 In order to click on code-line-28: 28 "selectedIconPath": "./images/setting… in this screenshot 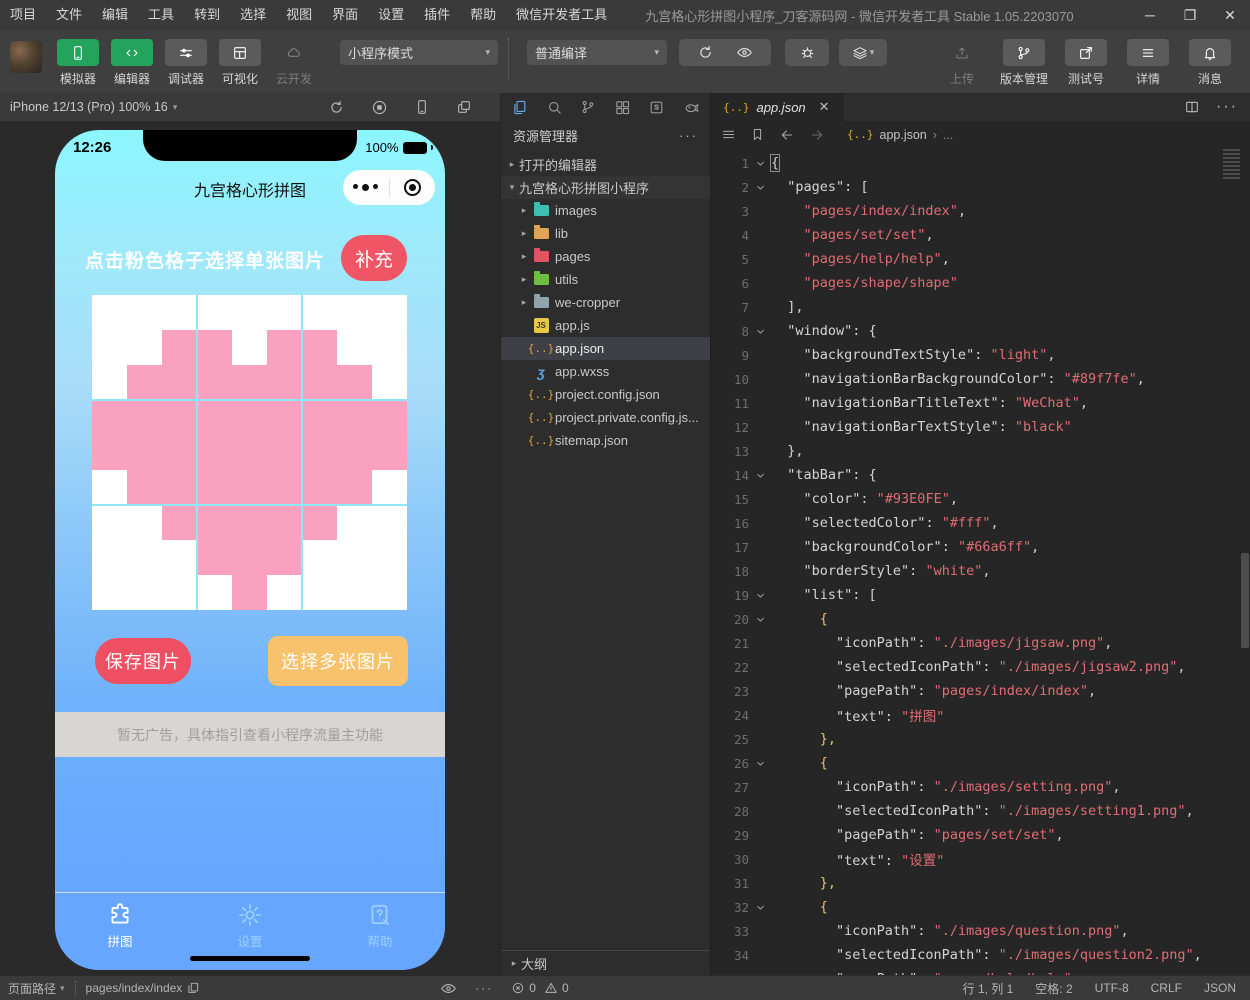, I will do `click(980, 811)`.